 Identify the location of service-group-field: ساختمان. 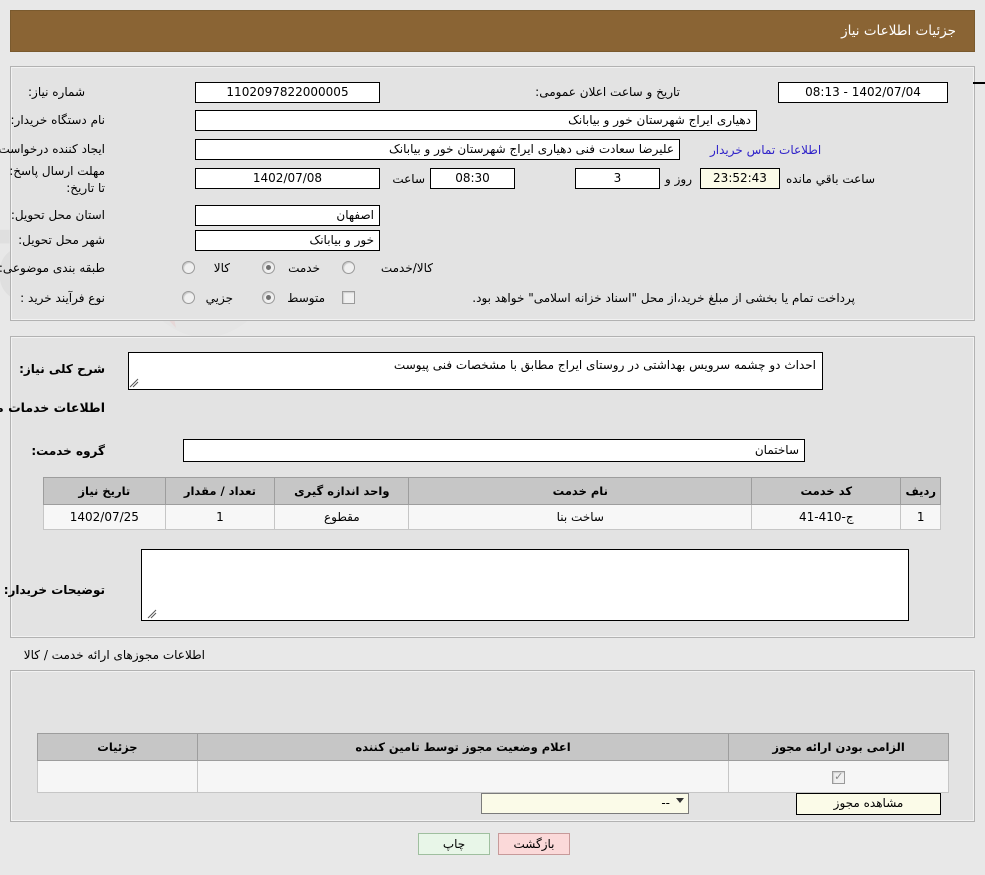
(494, 450).